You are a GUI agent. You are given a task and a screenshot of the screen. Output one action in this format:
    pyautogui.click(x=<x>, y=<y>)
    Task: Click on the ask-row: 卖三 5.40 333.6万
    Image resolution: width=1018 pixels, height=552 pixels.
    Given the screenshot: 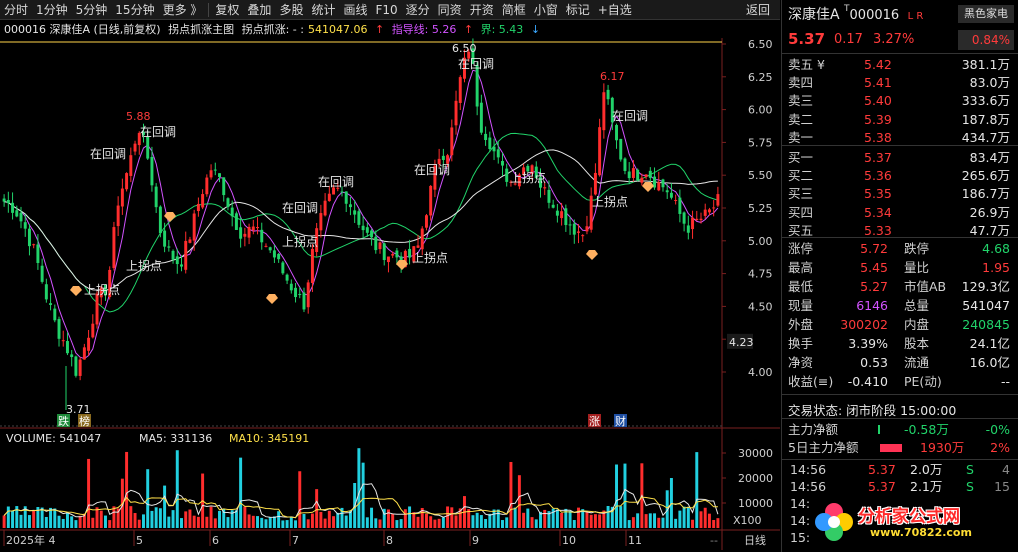 What is the action you would take?
    pyautogui.click(x=900, y=100)
    